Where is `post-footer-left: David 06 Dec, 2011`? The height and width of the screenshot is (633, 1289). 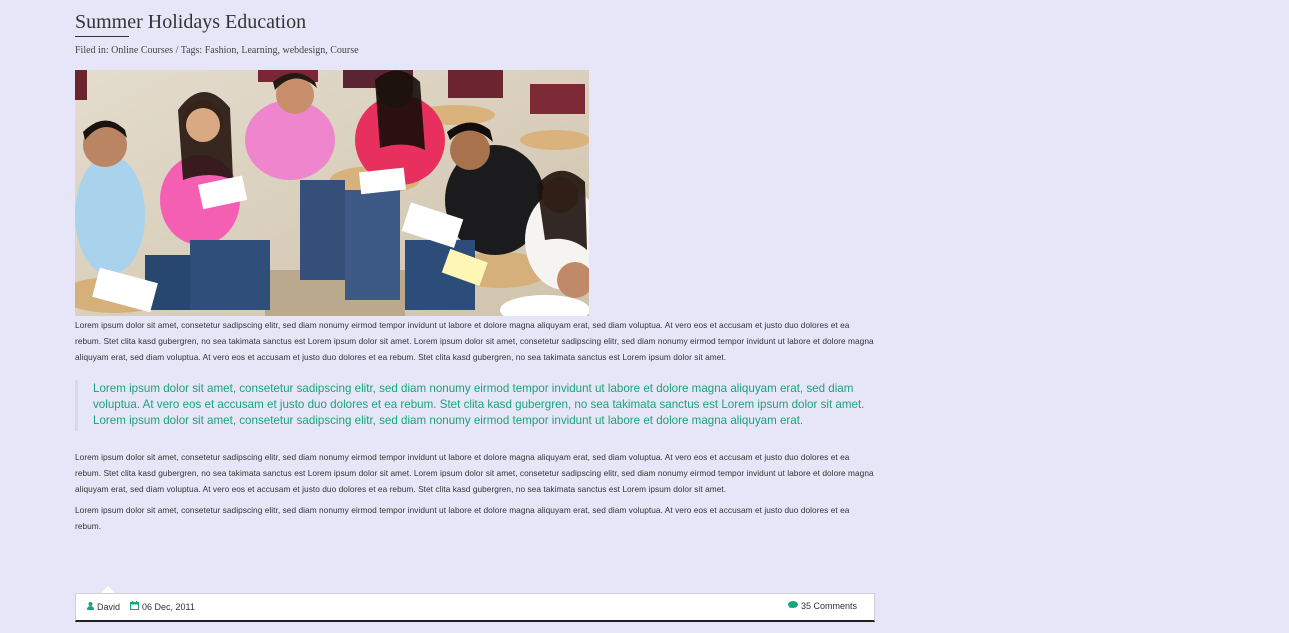 post-footer-left: David 06 Dec, 2011 is located at coordinates (146, 606).